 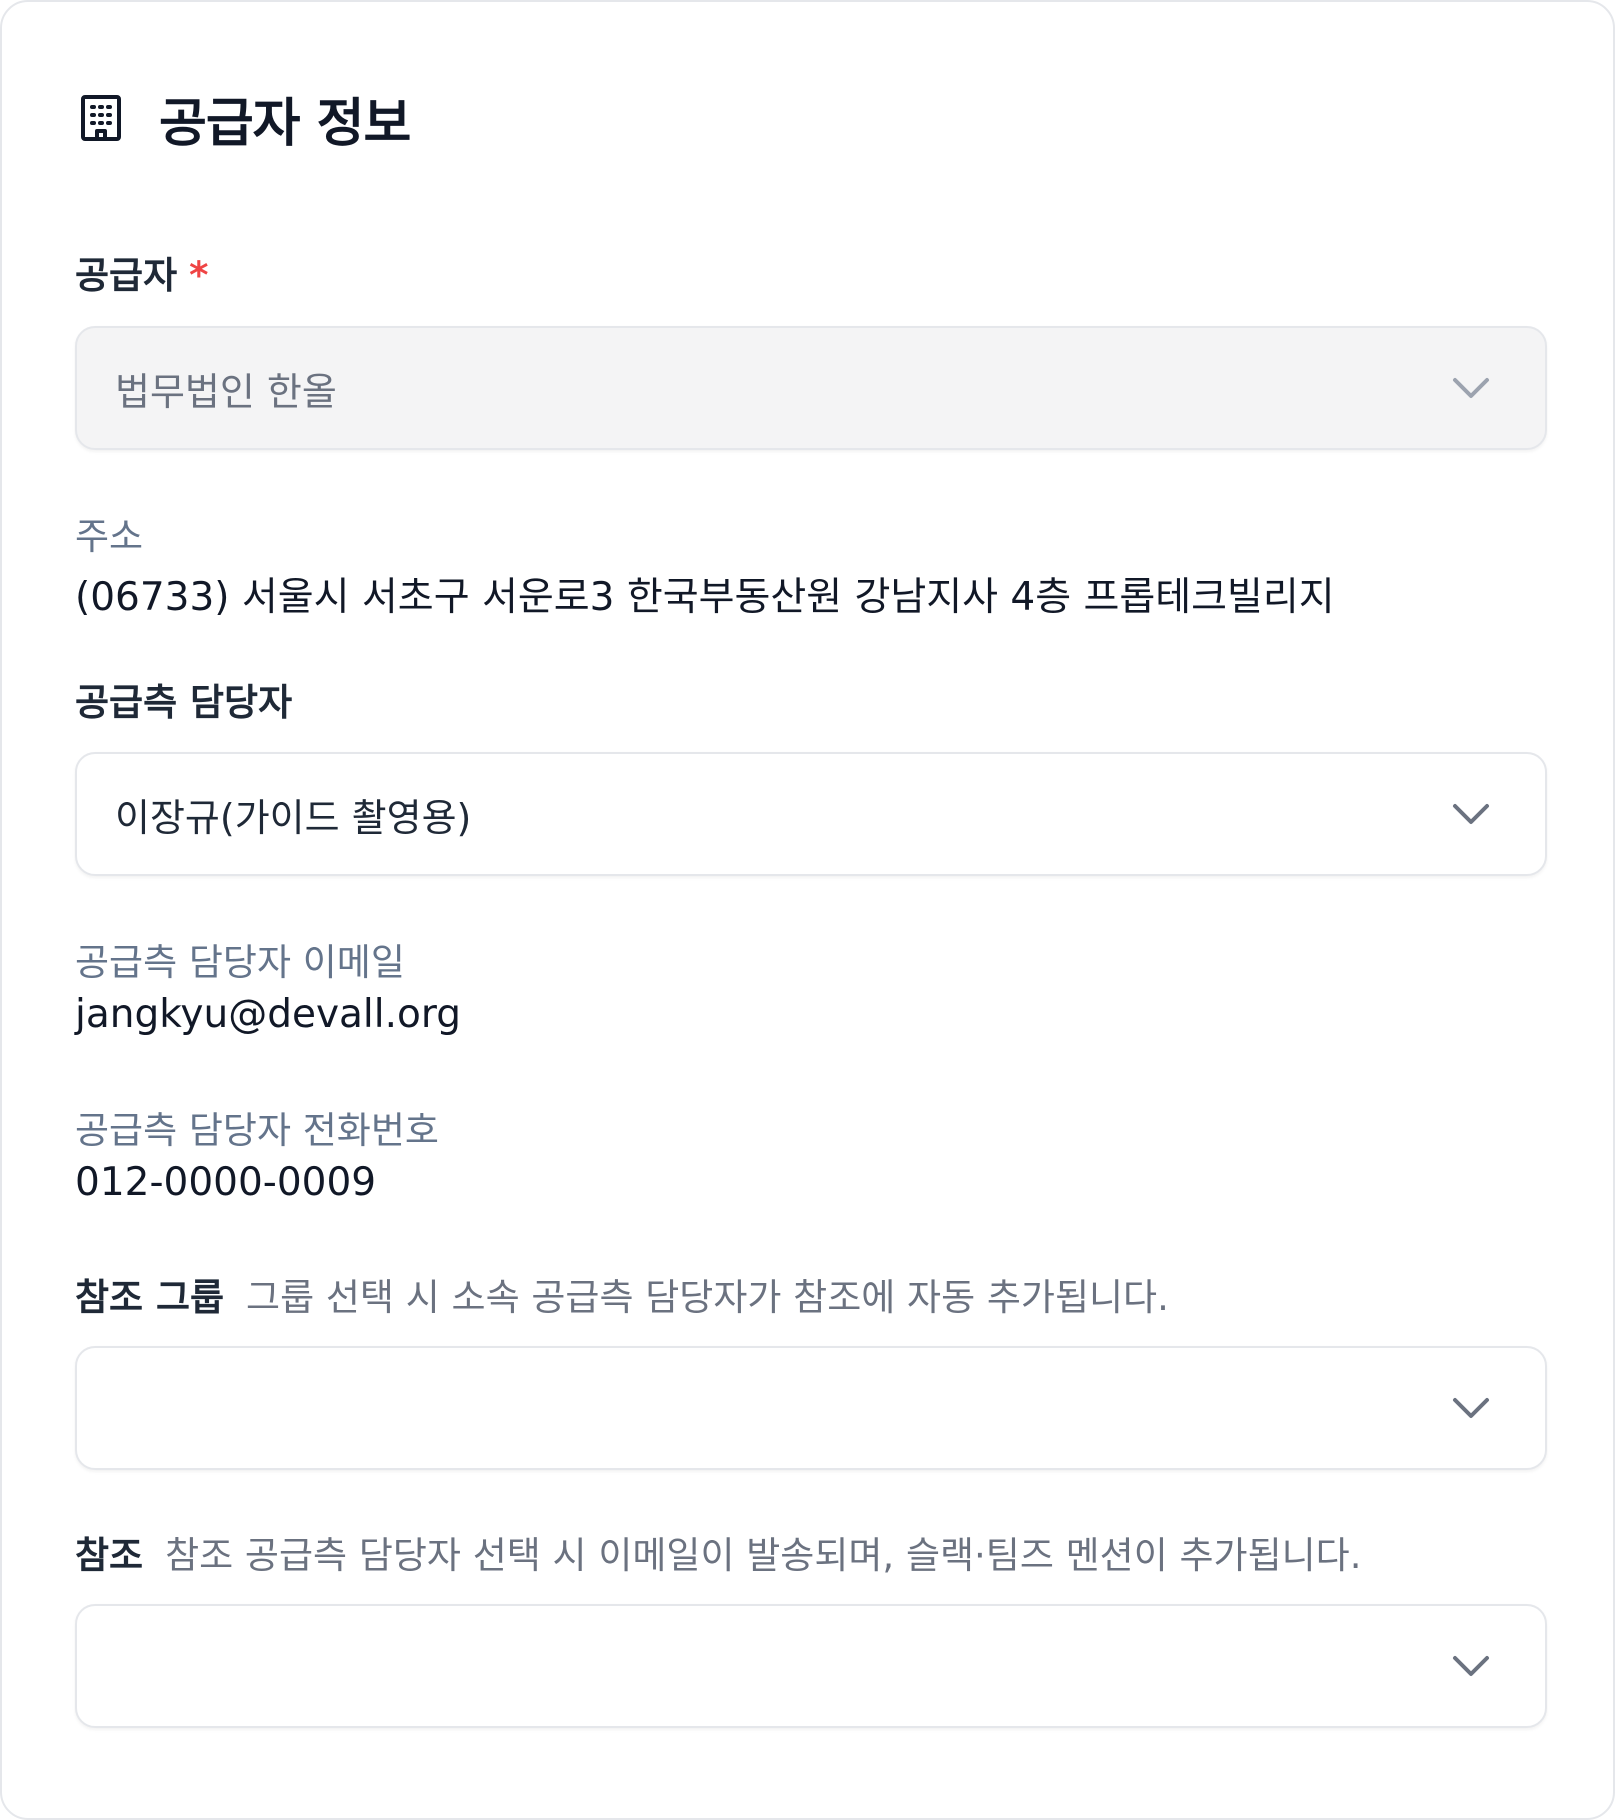 What do you see at coordinates (226, 1182) in the screenshot?
I see `contact-phone-value: 012-0000-0009` at bounding box center [226, 1182].